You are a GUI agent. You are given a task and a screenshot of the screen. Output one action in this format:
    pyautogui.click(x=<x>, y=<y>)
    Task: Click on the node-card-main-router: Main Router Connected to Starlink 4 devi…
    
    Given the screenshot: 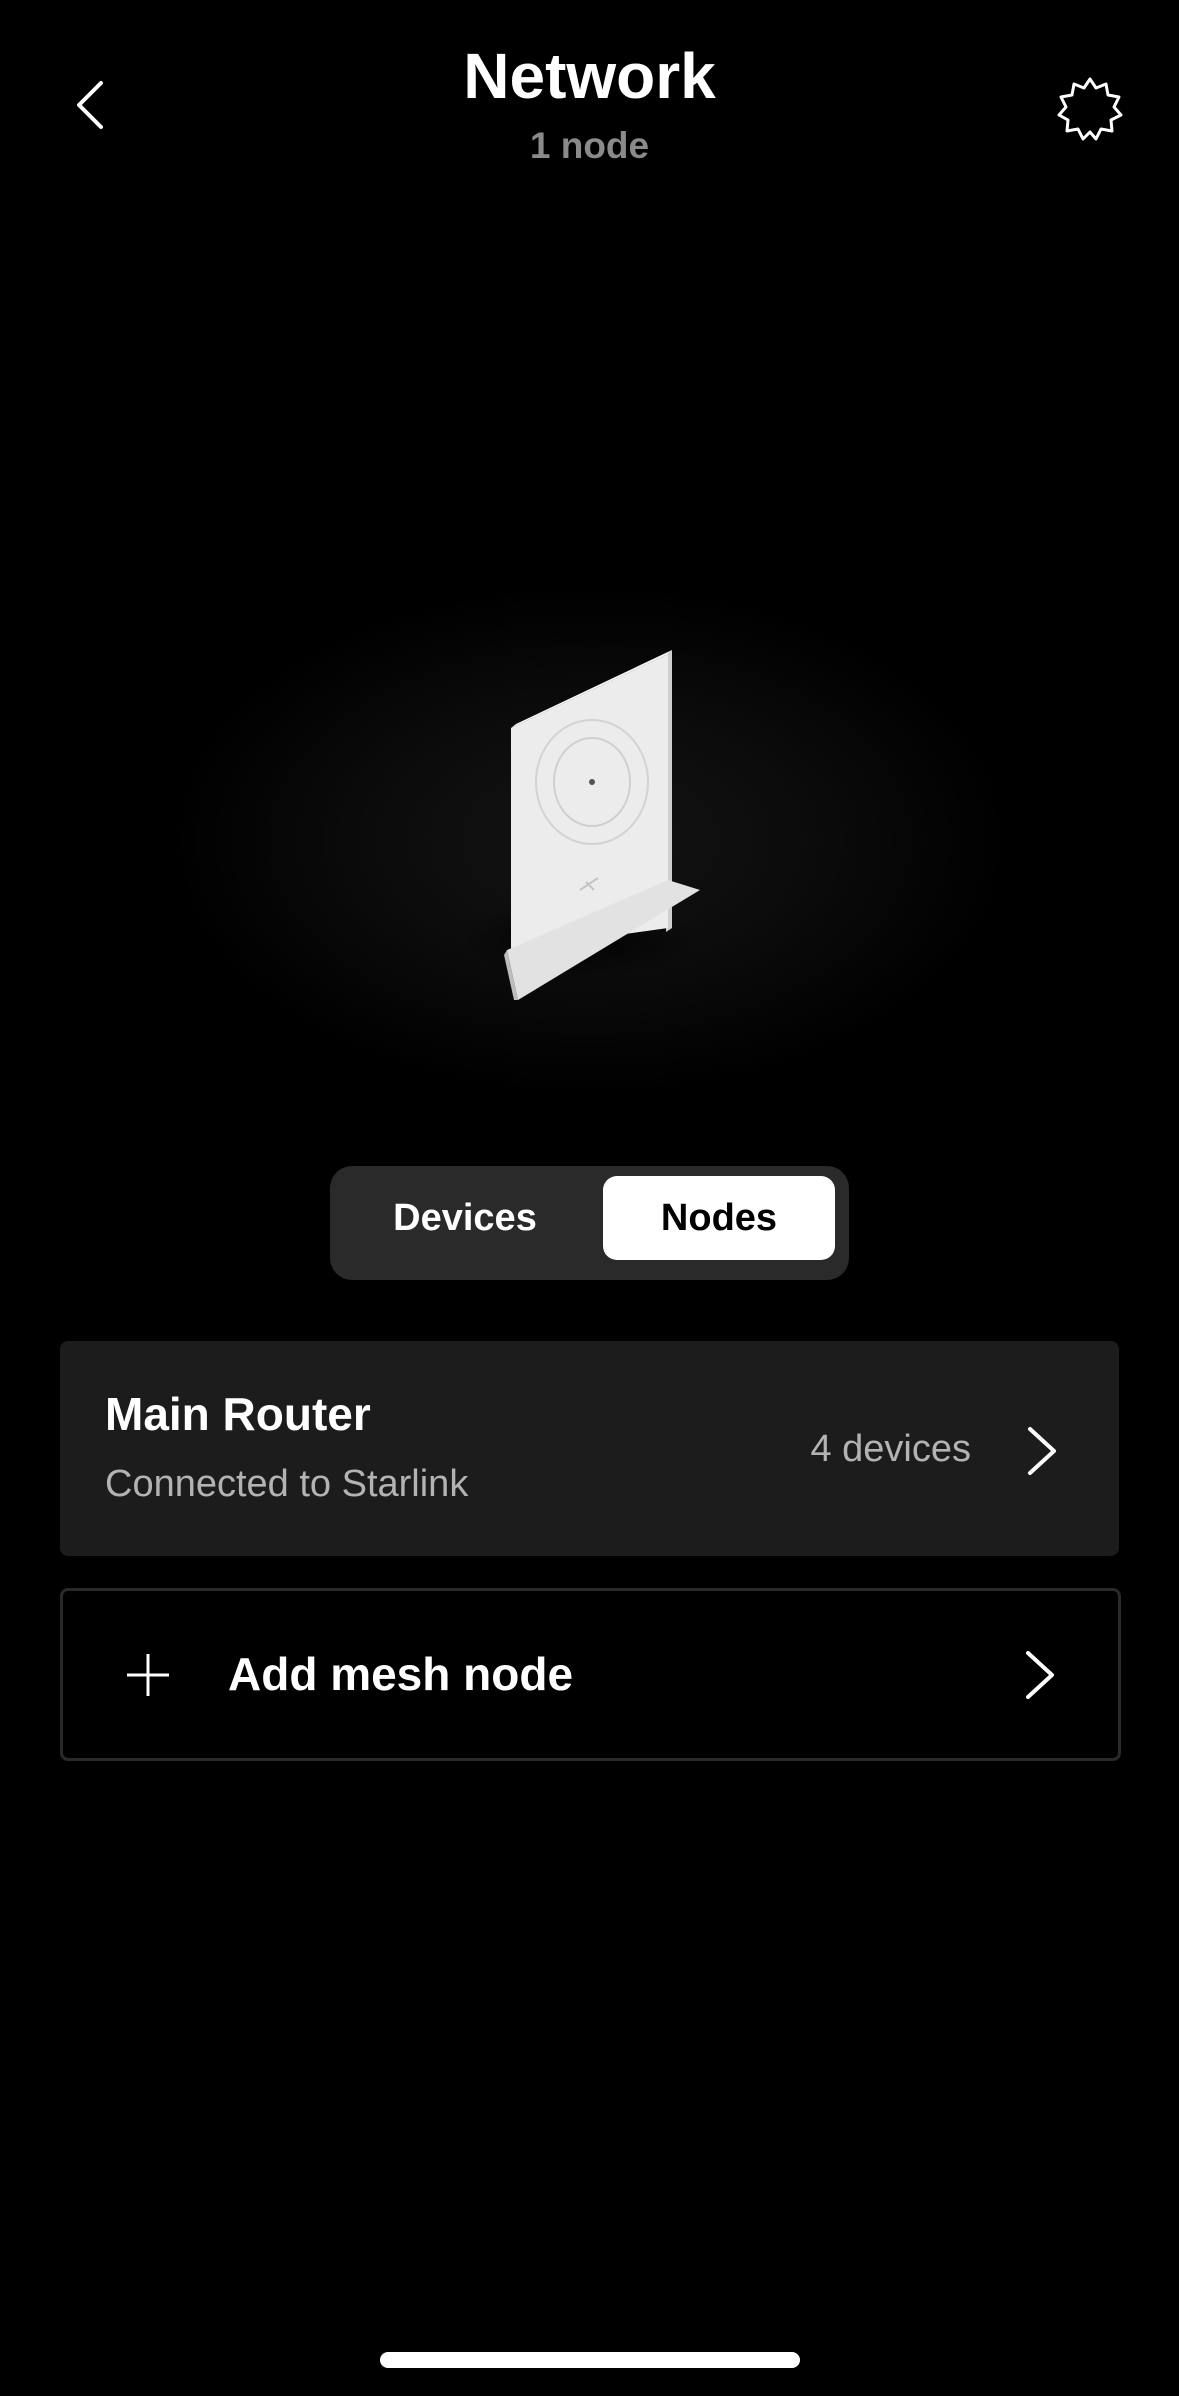 What is the action you would take?
    pyautogui.click(x=589, y=1448)
    